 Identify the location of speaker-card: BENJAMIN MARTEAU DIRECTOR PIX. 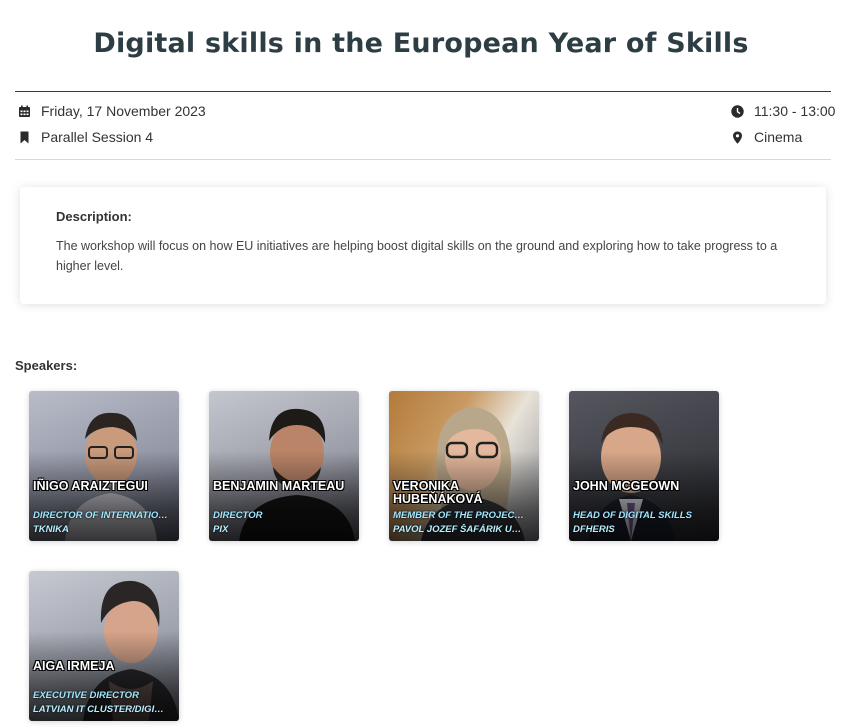
(284, 466).